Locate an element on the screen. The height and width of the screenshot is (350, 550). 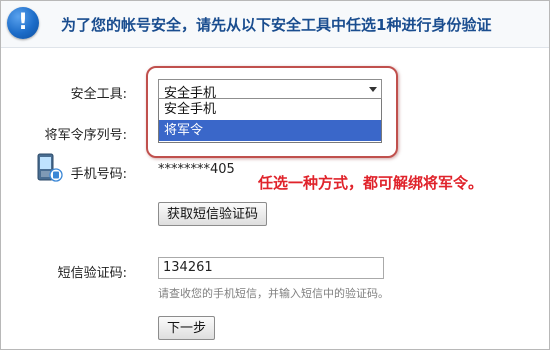
security-tool-label: 安全工具: is located at coordinates (98, 94).